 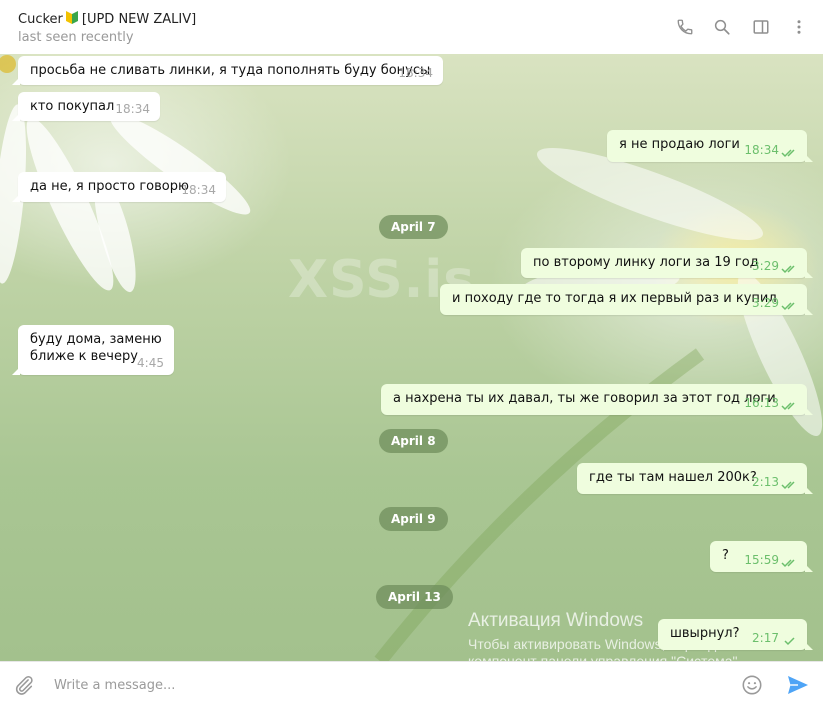 What do you see at coordinates (761, 560) in the screenshot?
I see `message-time: 15:59` at bounding box center [761, 560].